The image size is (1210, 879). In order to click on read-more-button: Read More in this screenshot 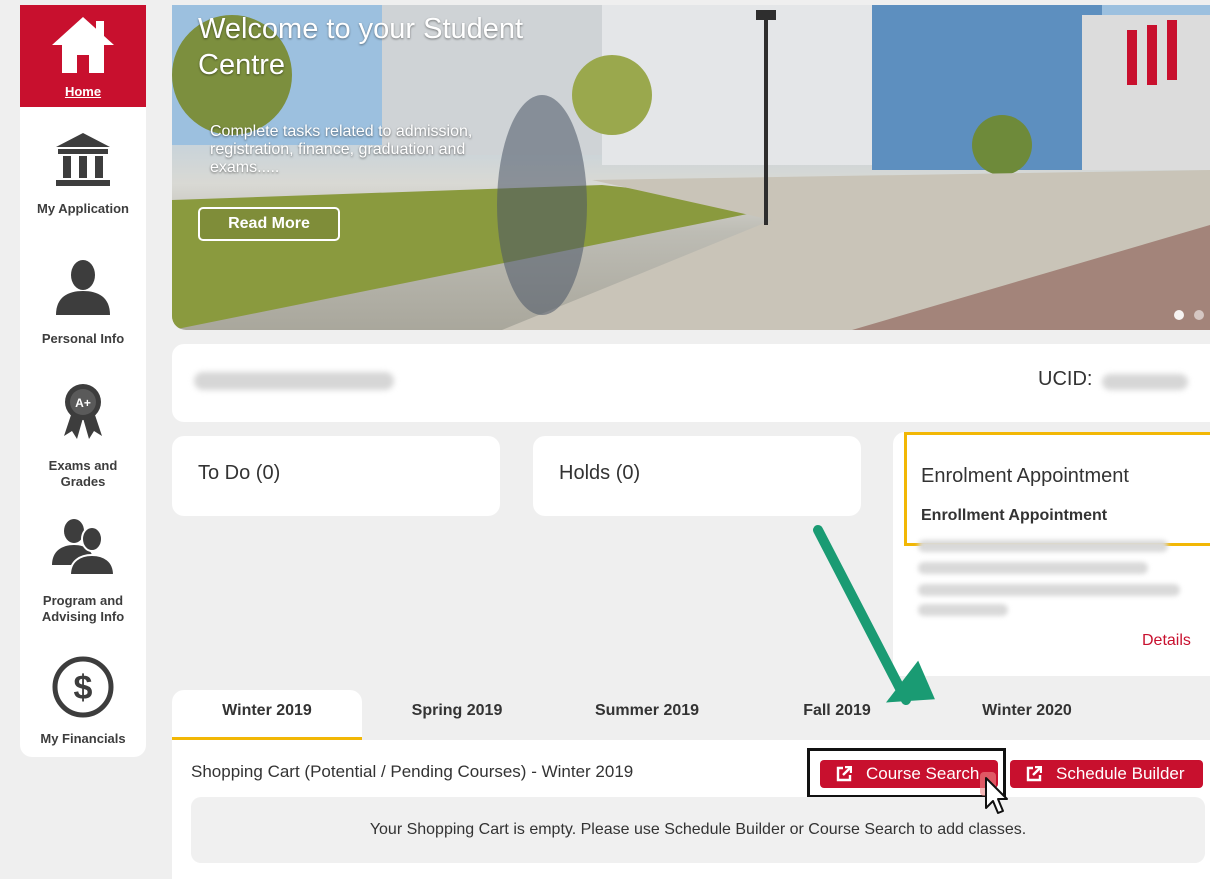, I will do `click(269, 224)`.